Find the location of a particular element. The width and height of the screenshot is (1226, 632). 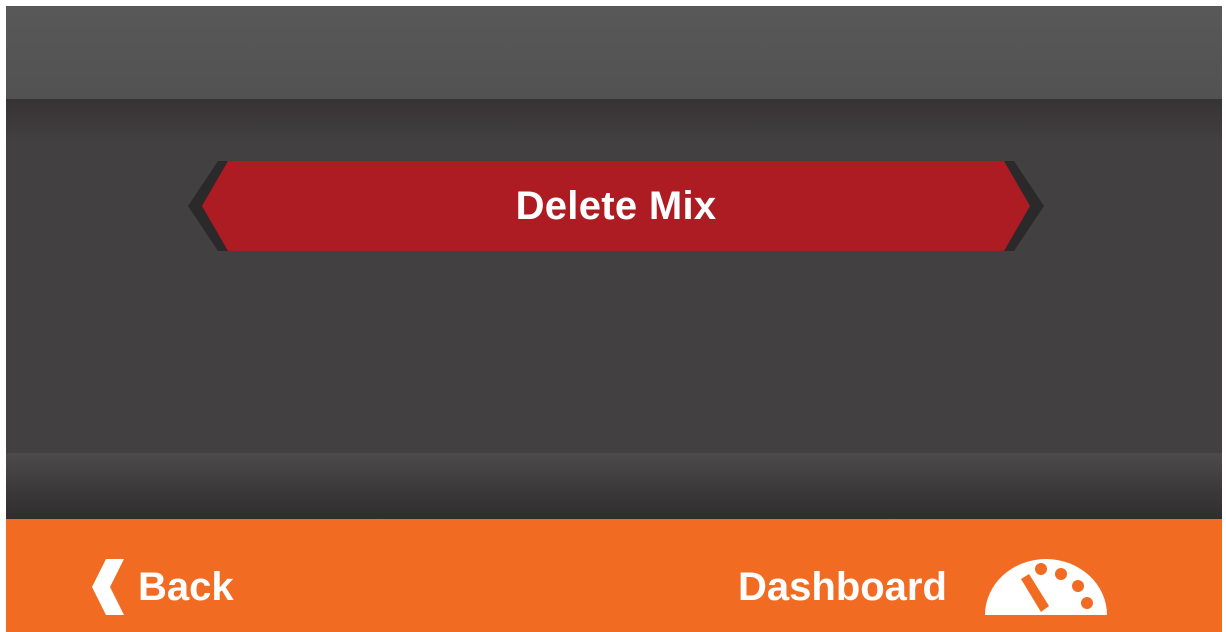

gauge-icon is located at coordinates (1045, 587).